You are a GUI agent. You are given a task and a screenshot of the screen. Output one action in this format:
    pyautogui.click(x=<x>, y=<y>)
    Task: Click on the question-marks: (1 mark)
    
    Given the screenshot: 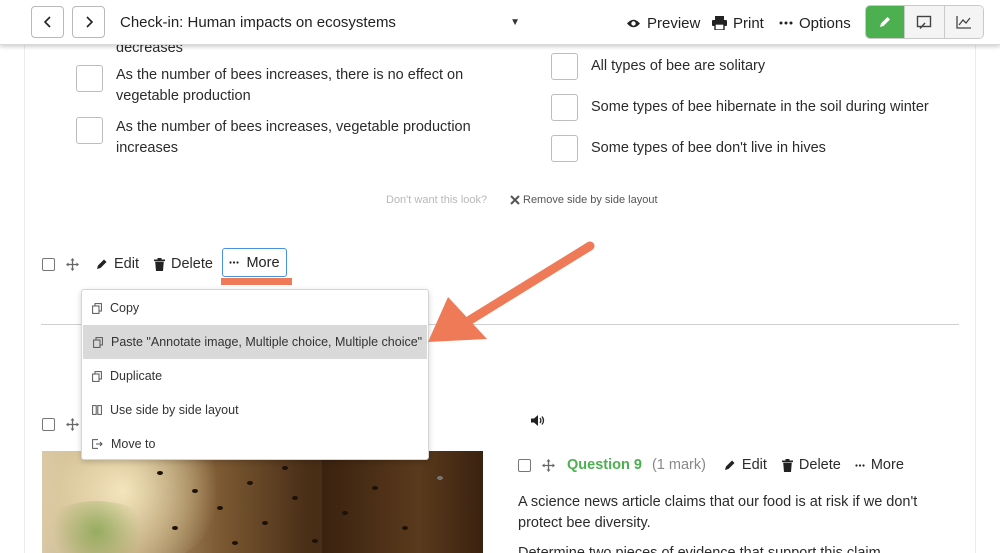 What is the action you would take?
    pyautogui.click(x=678, y=465)
    